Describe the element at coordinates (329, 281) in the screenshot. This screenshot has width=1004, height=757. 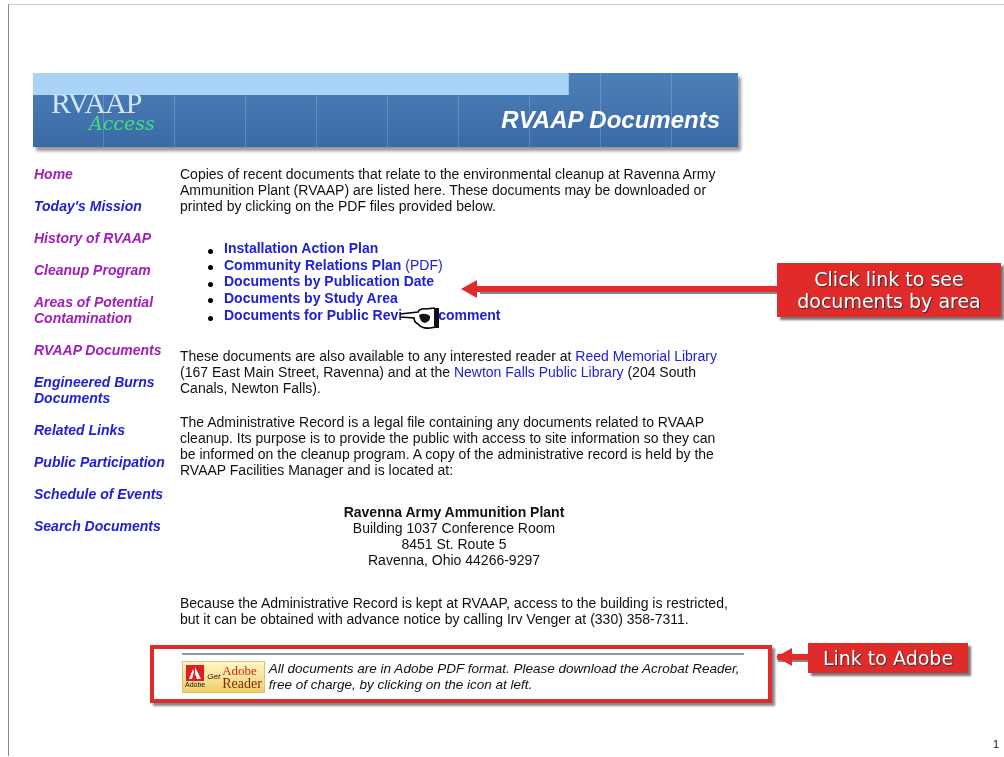
I see `document-link: Documents by Publication Date` at that location.